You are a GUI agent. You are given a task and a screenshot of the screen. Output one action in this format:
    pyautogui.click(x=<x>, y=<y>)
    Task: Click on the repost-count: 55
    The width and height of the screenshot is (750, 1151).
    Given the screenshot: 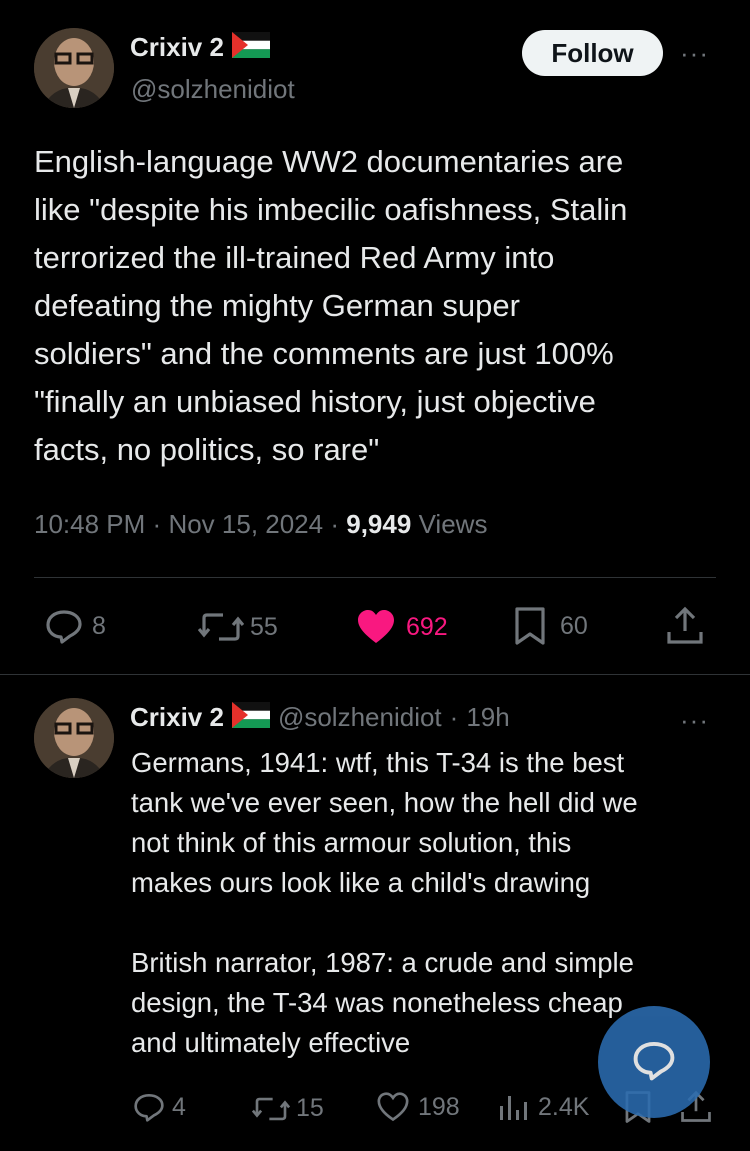 What is the action you would take?
    pyautogui.click(x=264, y=626)
    